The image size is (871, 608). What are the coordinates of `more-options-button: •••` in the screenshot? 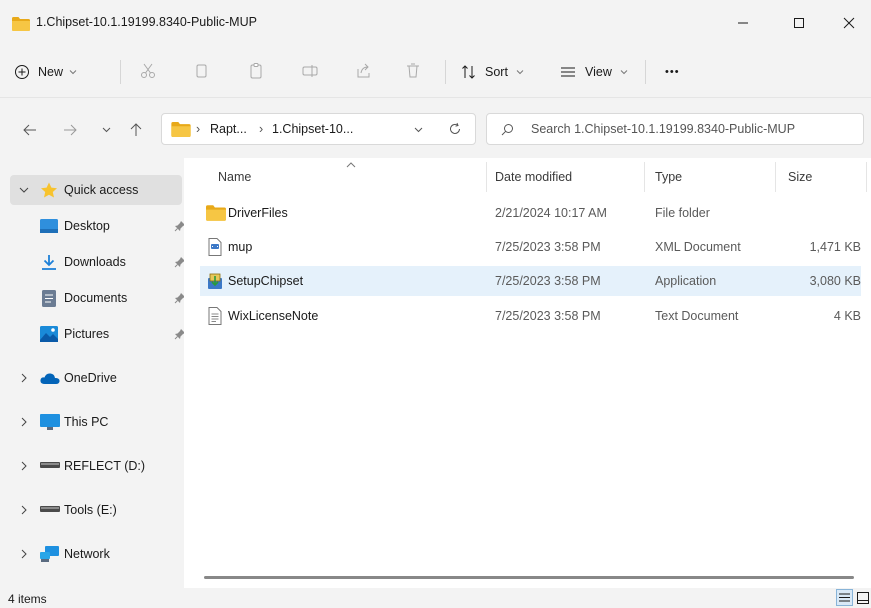 It's located at (672, 72).